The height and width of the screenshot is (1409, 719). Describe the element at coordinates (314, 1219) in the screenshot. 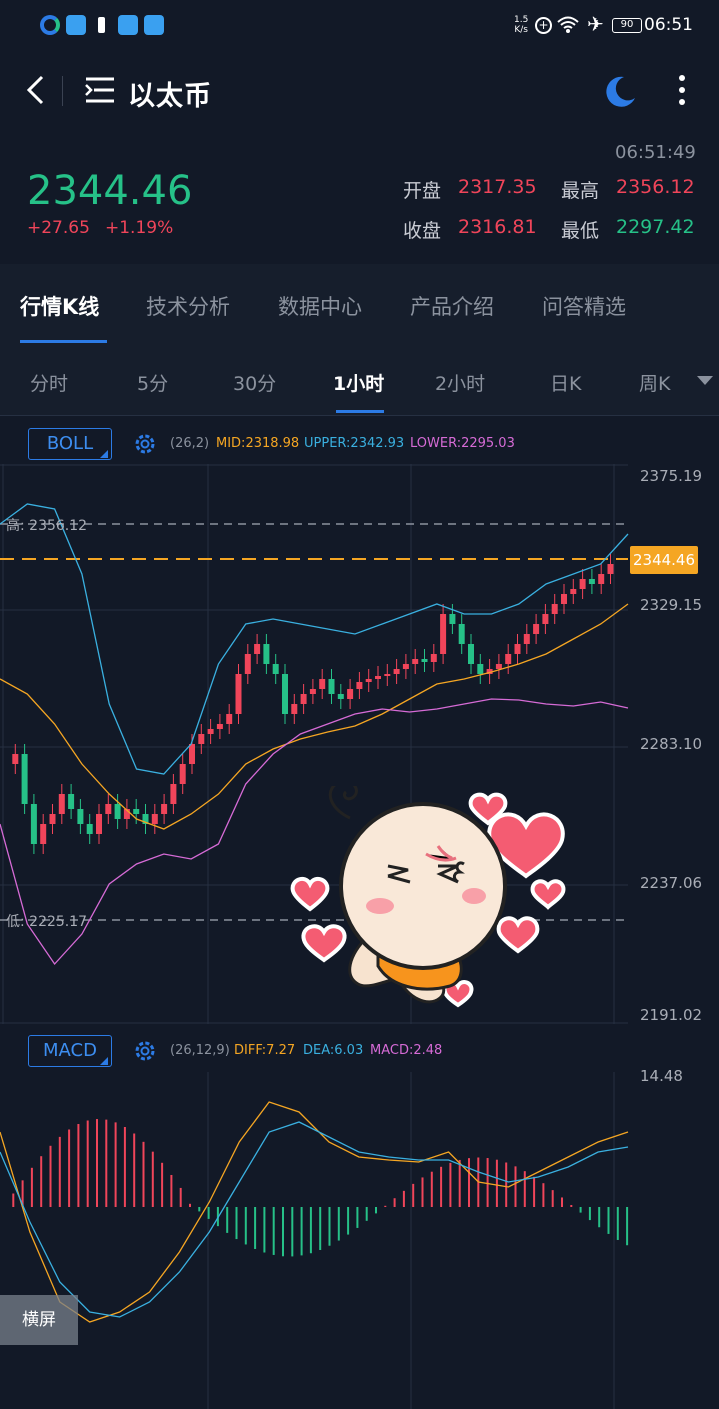

I see `dea-line` at that location.